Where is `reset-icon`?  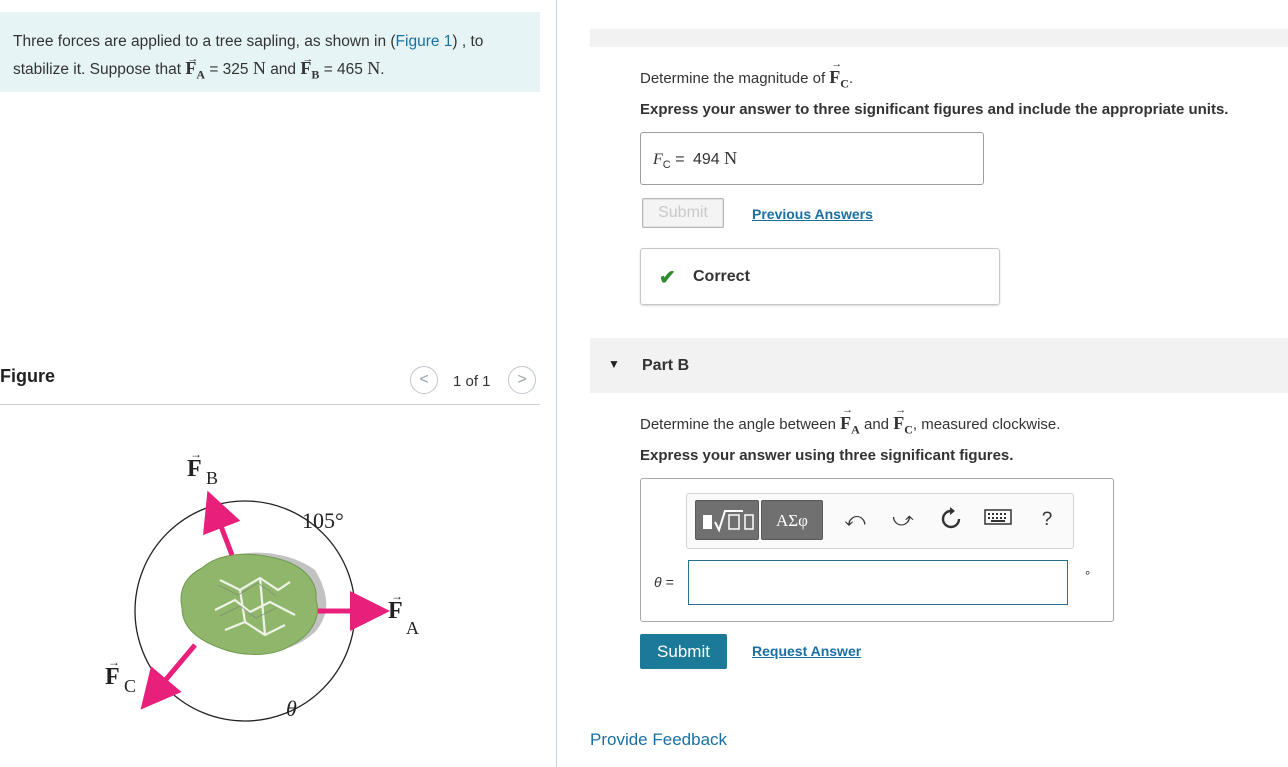
reset-icon is located at coordinates (951, 520).